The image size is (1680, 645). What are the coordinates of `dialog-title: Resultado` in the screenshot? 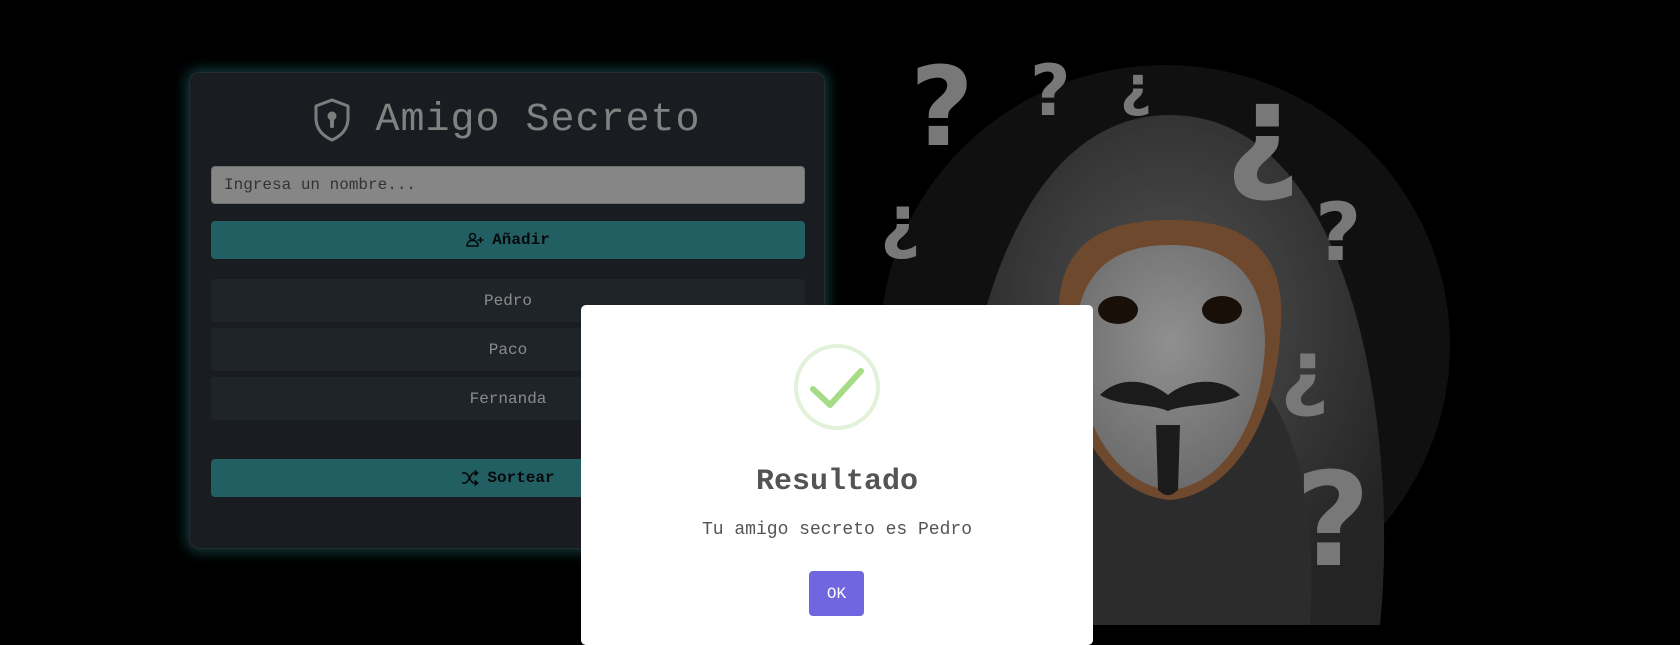 It's located at (837, 482).